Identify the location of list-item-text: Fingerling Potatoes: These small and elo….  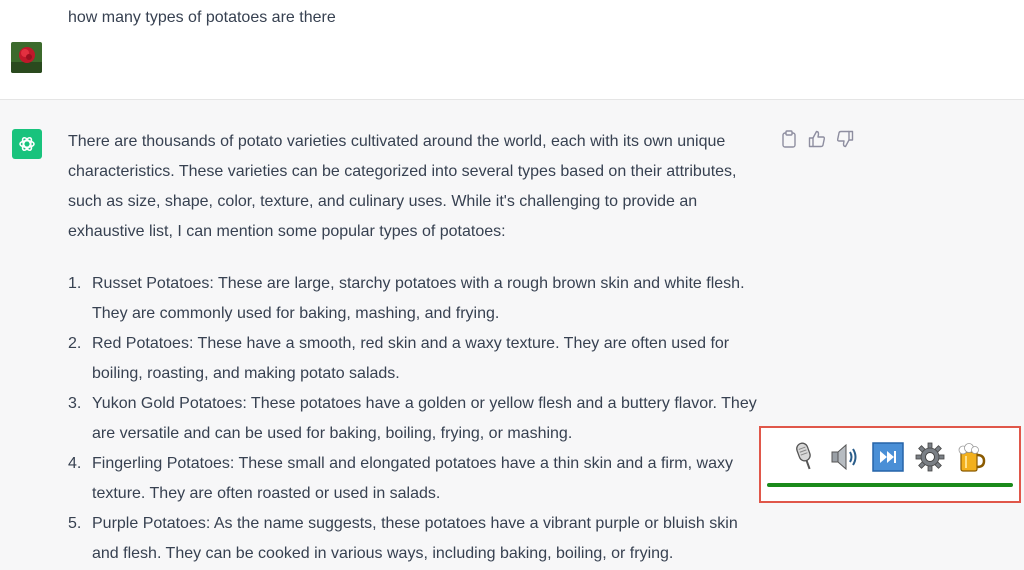
(412, 478).